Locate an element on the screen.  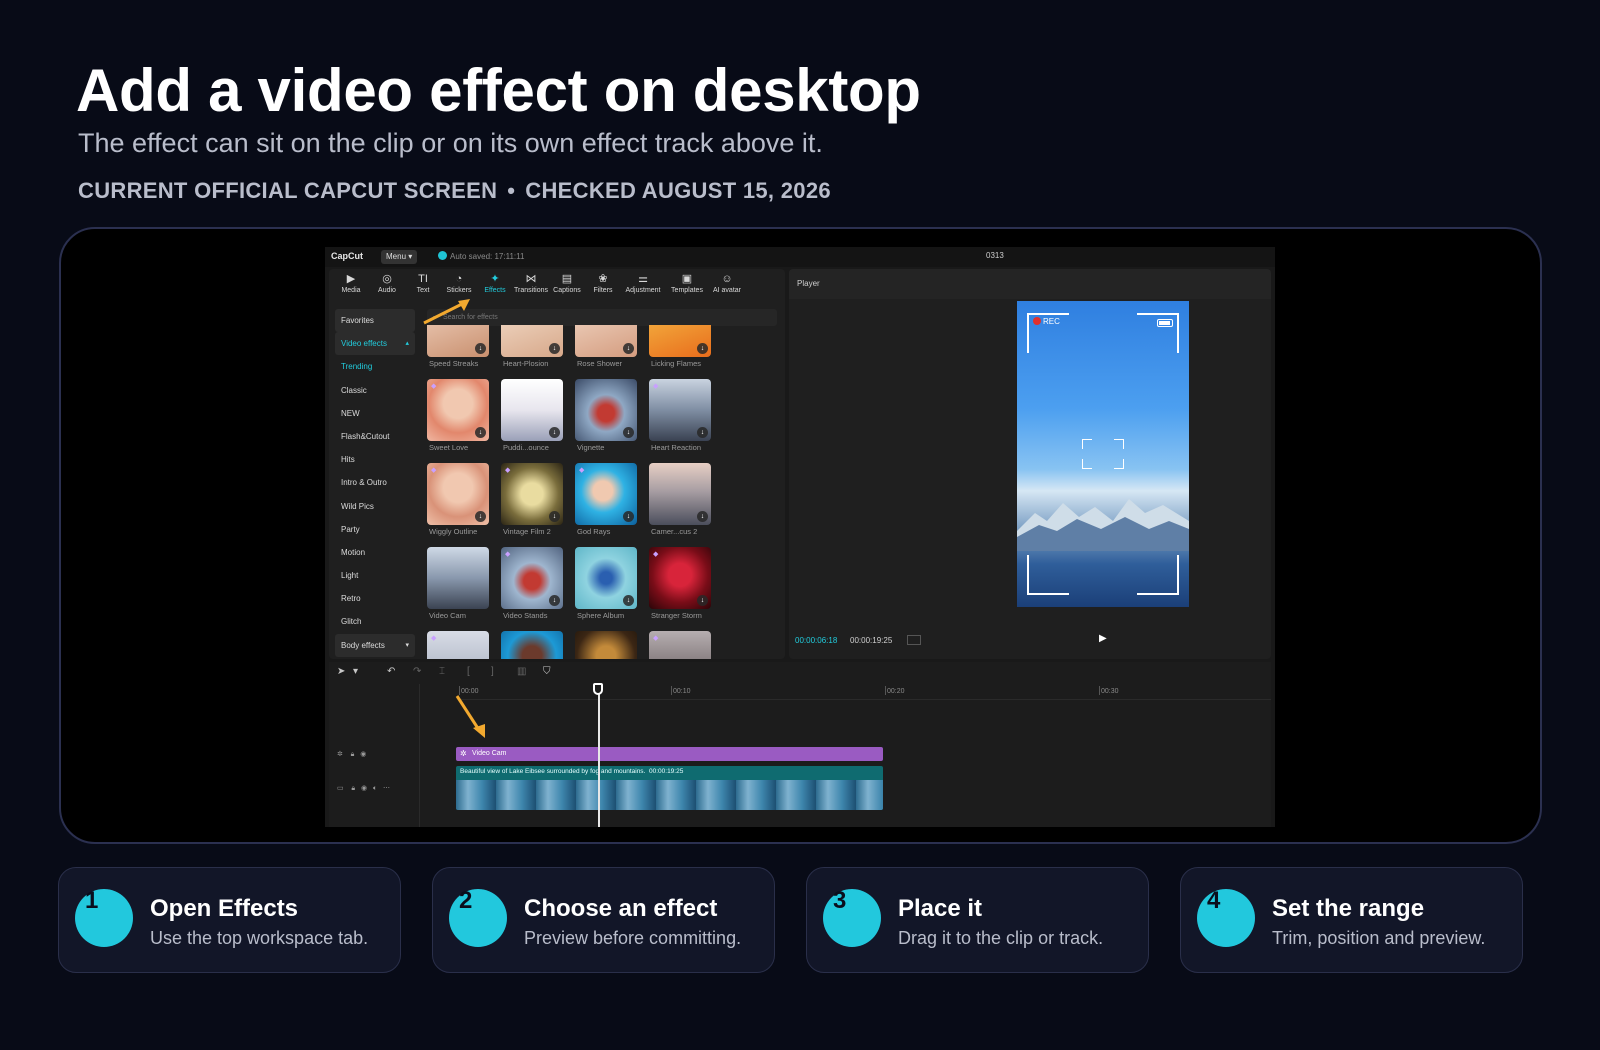
effect-video-cam: Video Cam is located at coordinates (458, 583).